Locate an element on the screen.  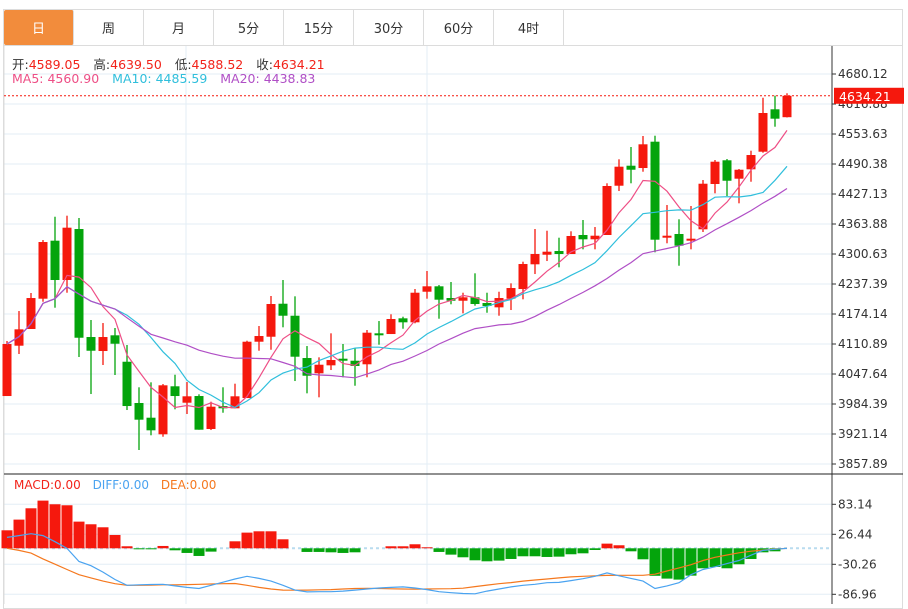
open-value: 4589.05 is located at coordinates (54, 64).